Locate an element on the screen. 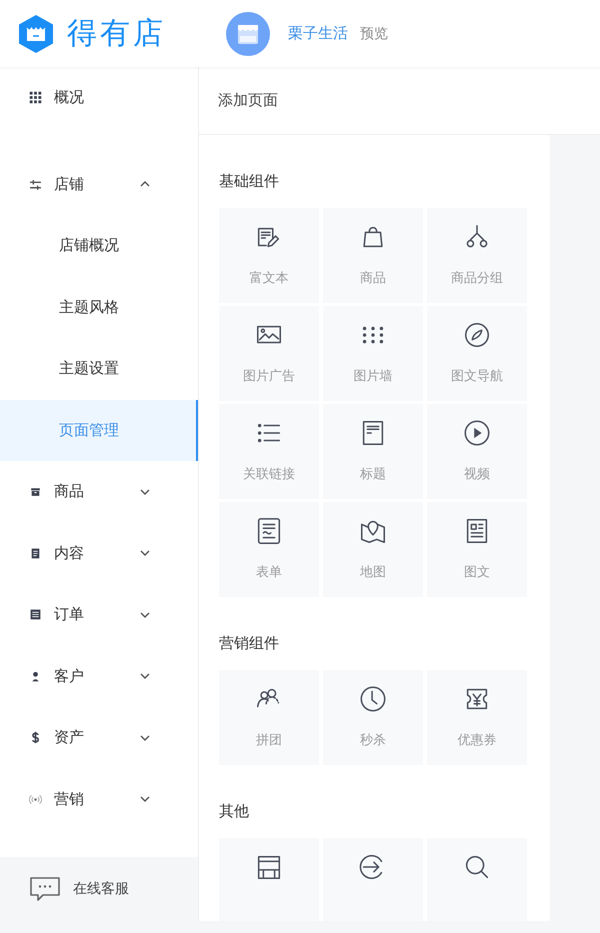 The height and width of the screenshot is (933, 600). page-title: 添加页面 is located at coordinates (248, 100).